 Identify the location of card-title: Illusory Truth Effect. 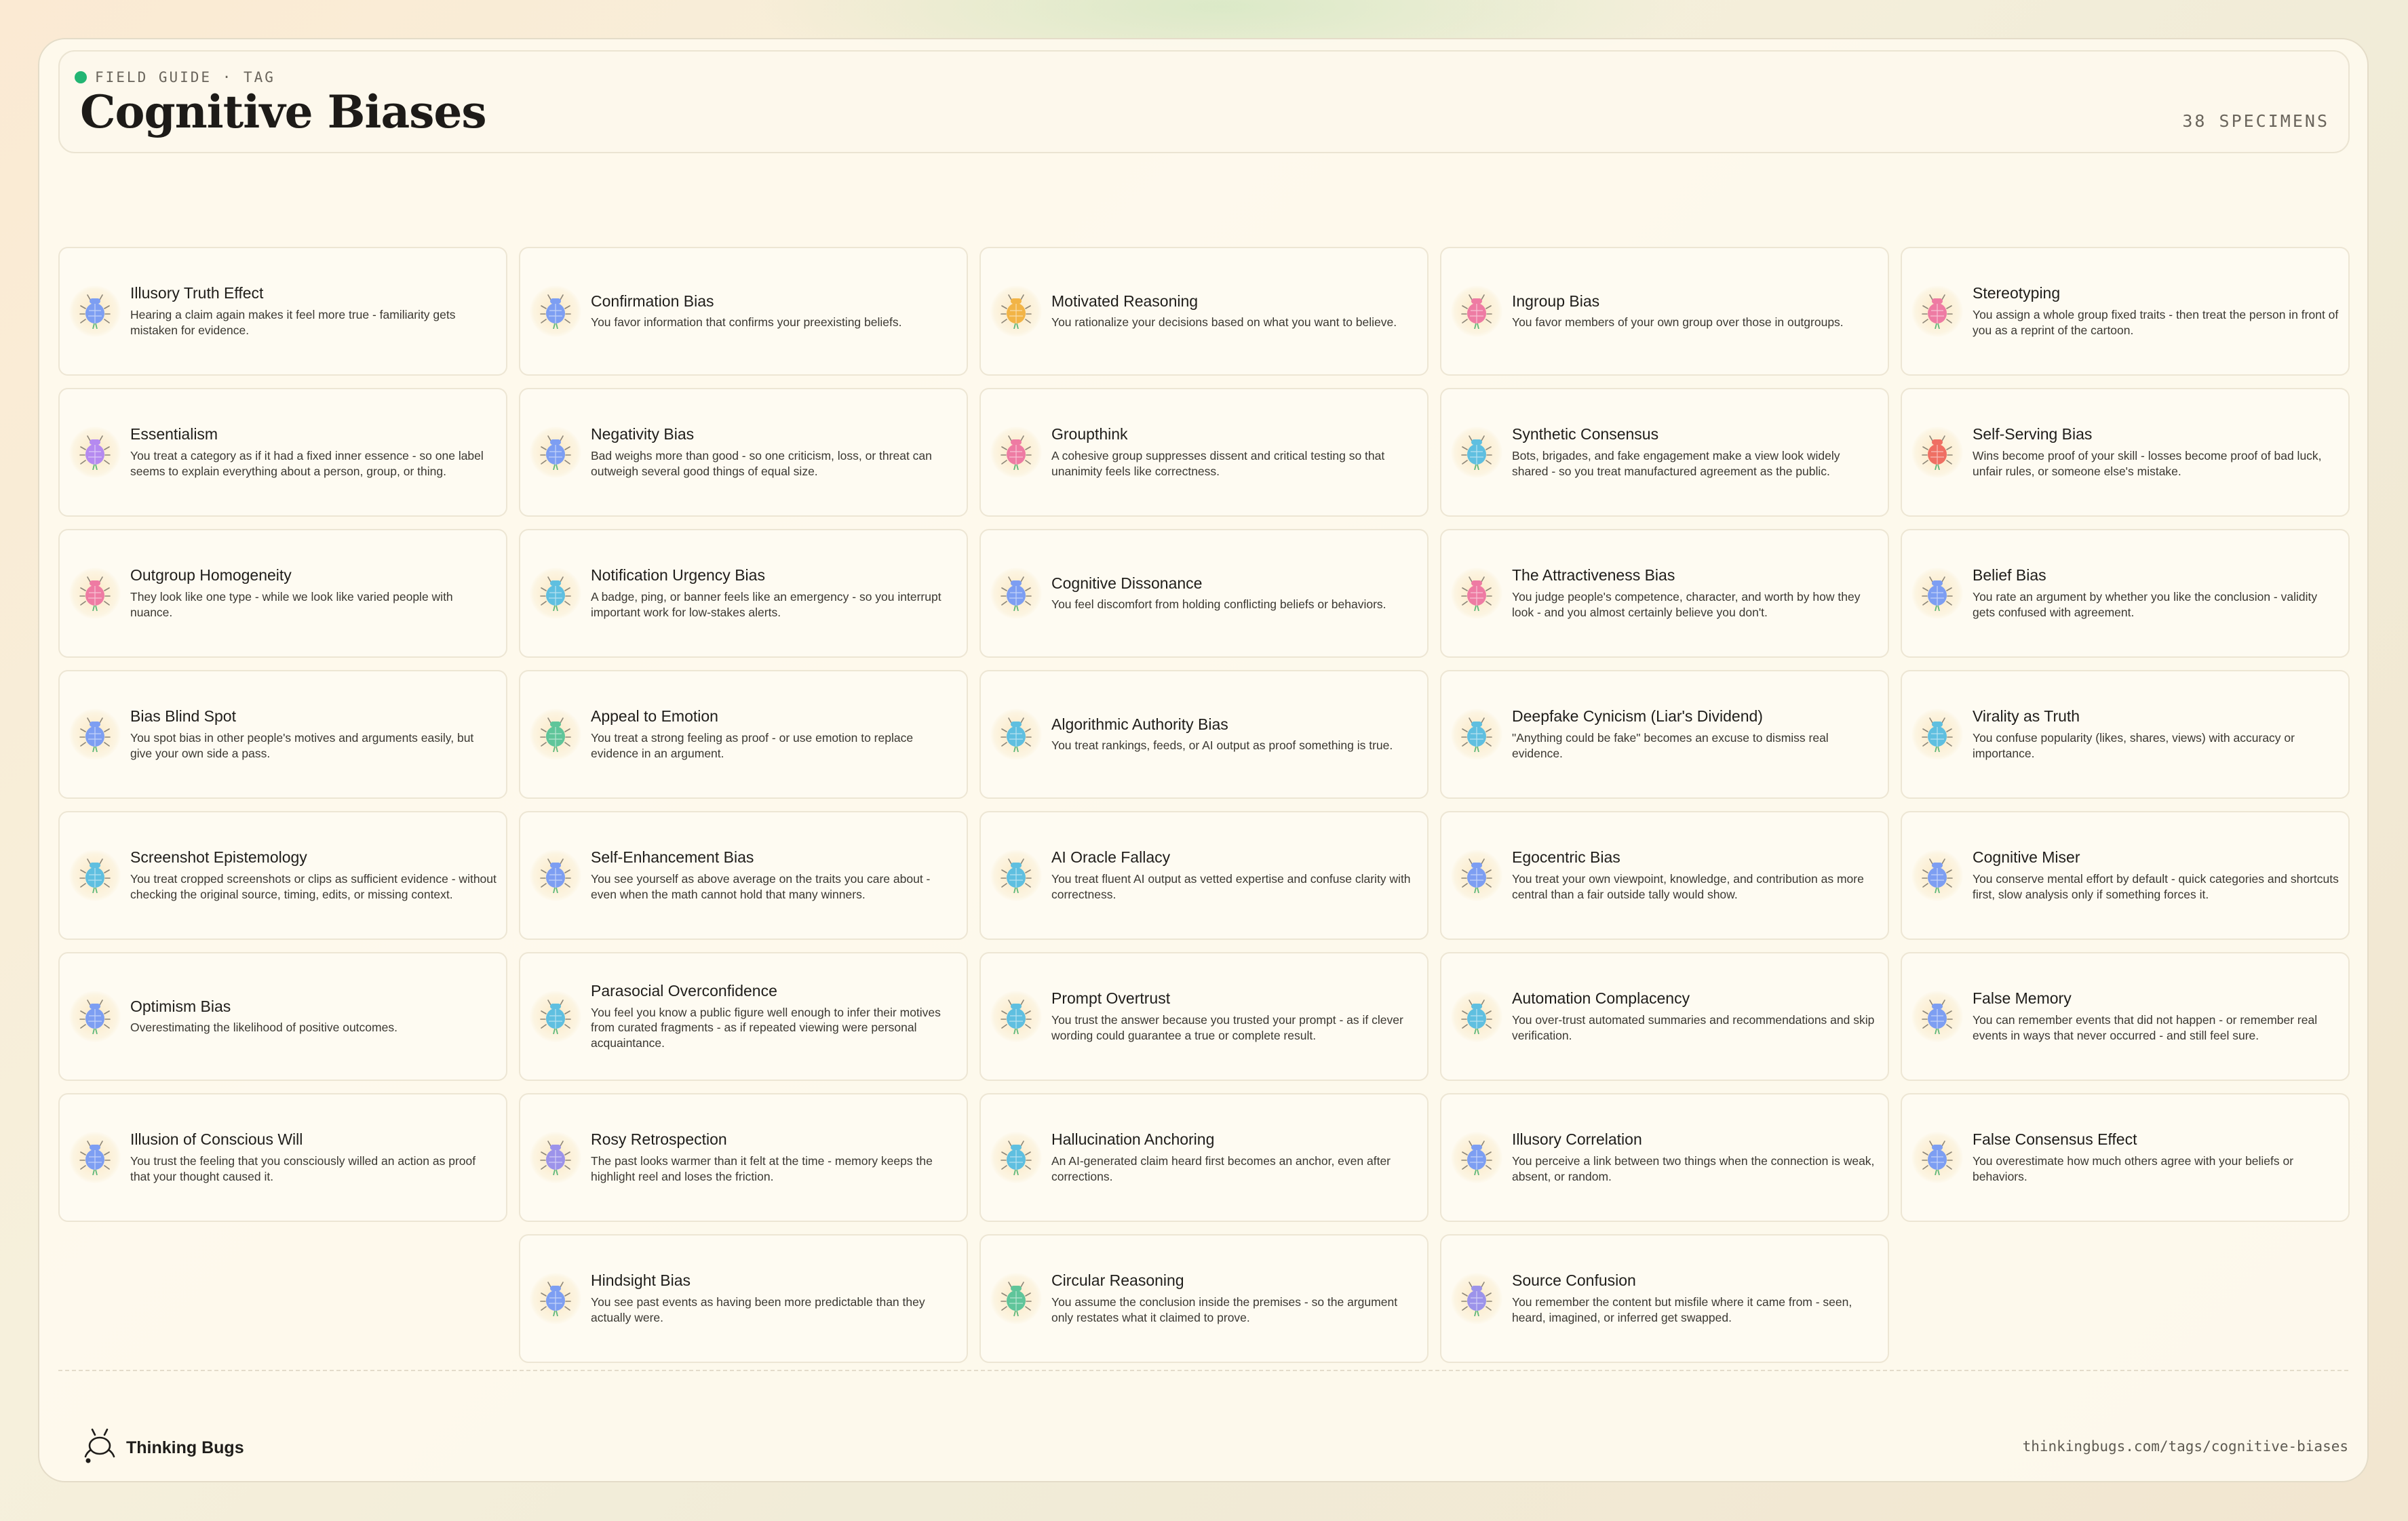
(197, 293).